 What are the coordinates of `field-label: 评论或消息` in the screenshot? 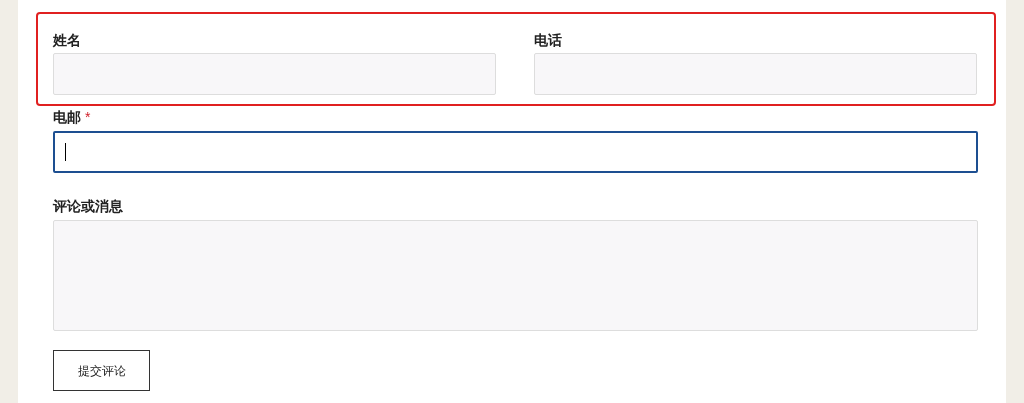 It's located at (88, 206).